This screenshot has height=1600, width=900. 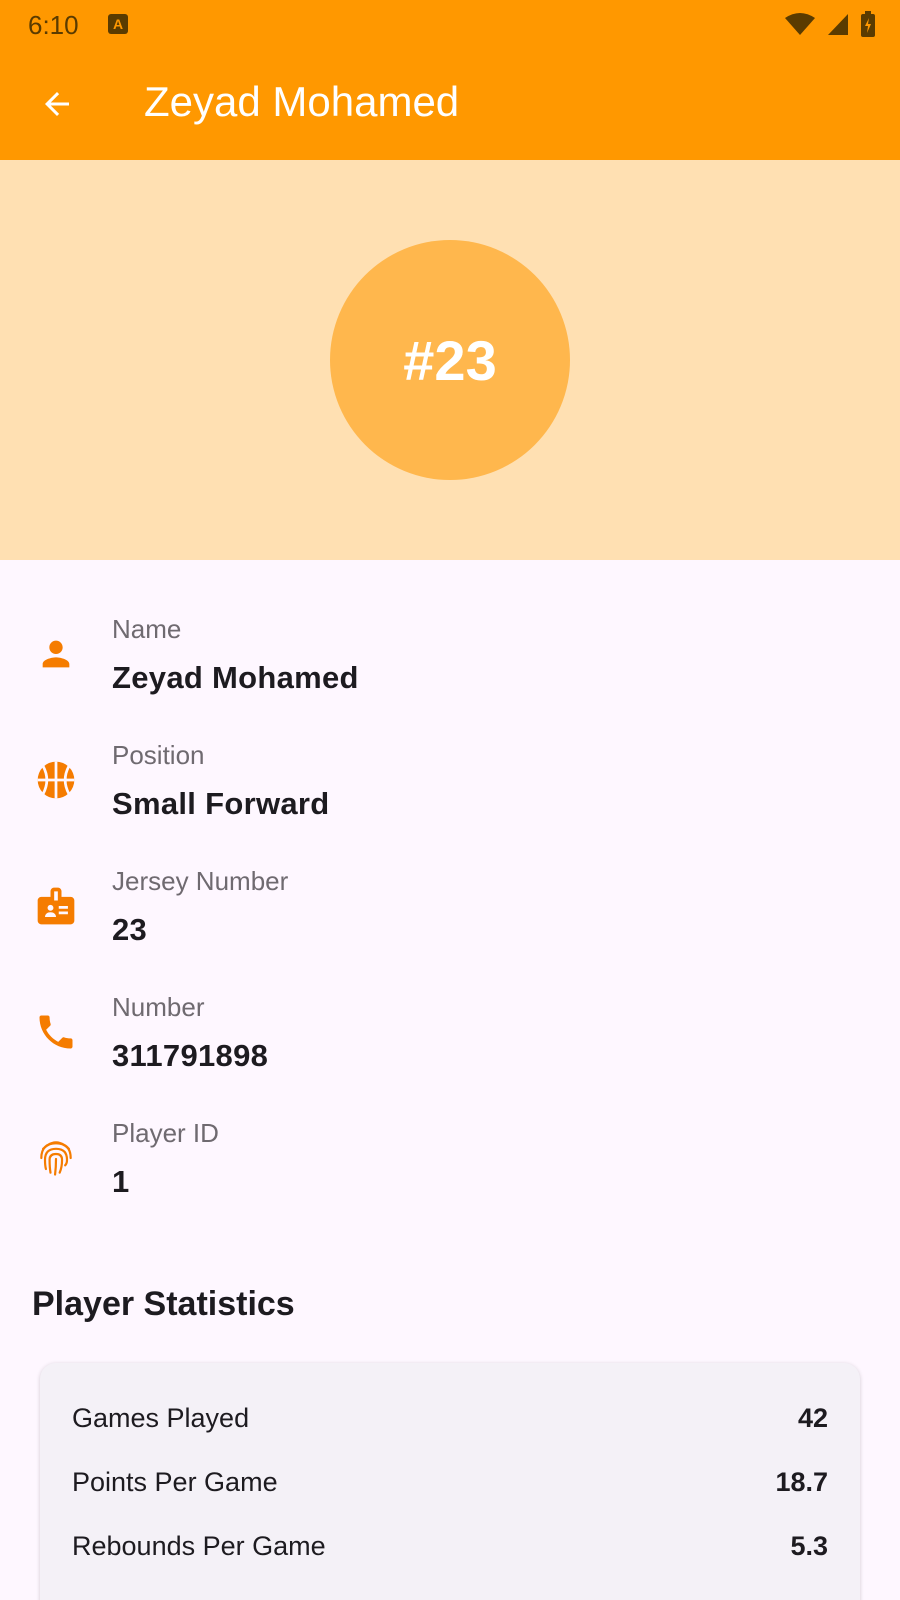 I want to click on page-title: Zeyad Mohamed, so click(x=302, y=101).